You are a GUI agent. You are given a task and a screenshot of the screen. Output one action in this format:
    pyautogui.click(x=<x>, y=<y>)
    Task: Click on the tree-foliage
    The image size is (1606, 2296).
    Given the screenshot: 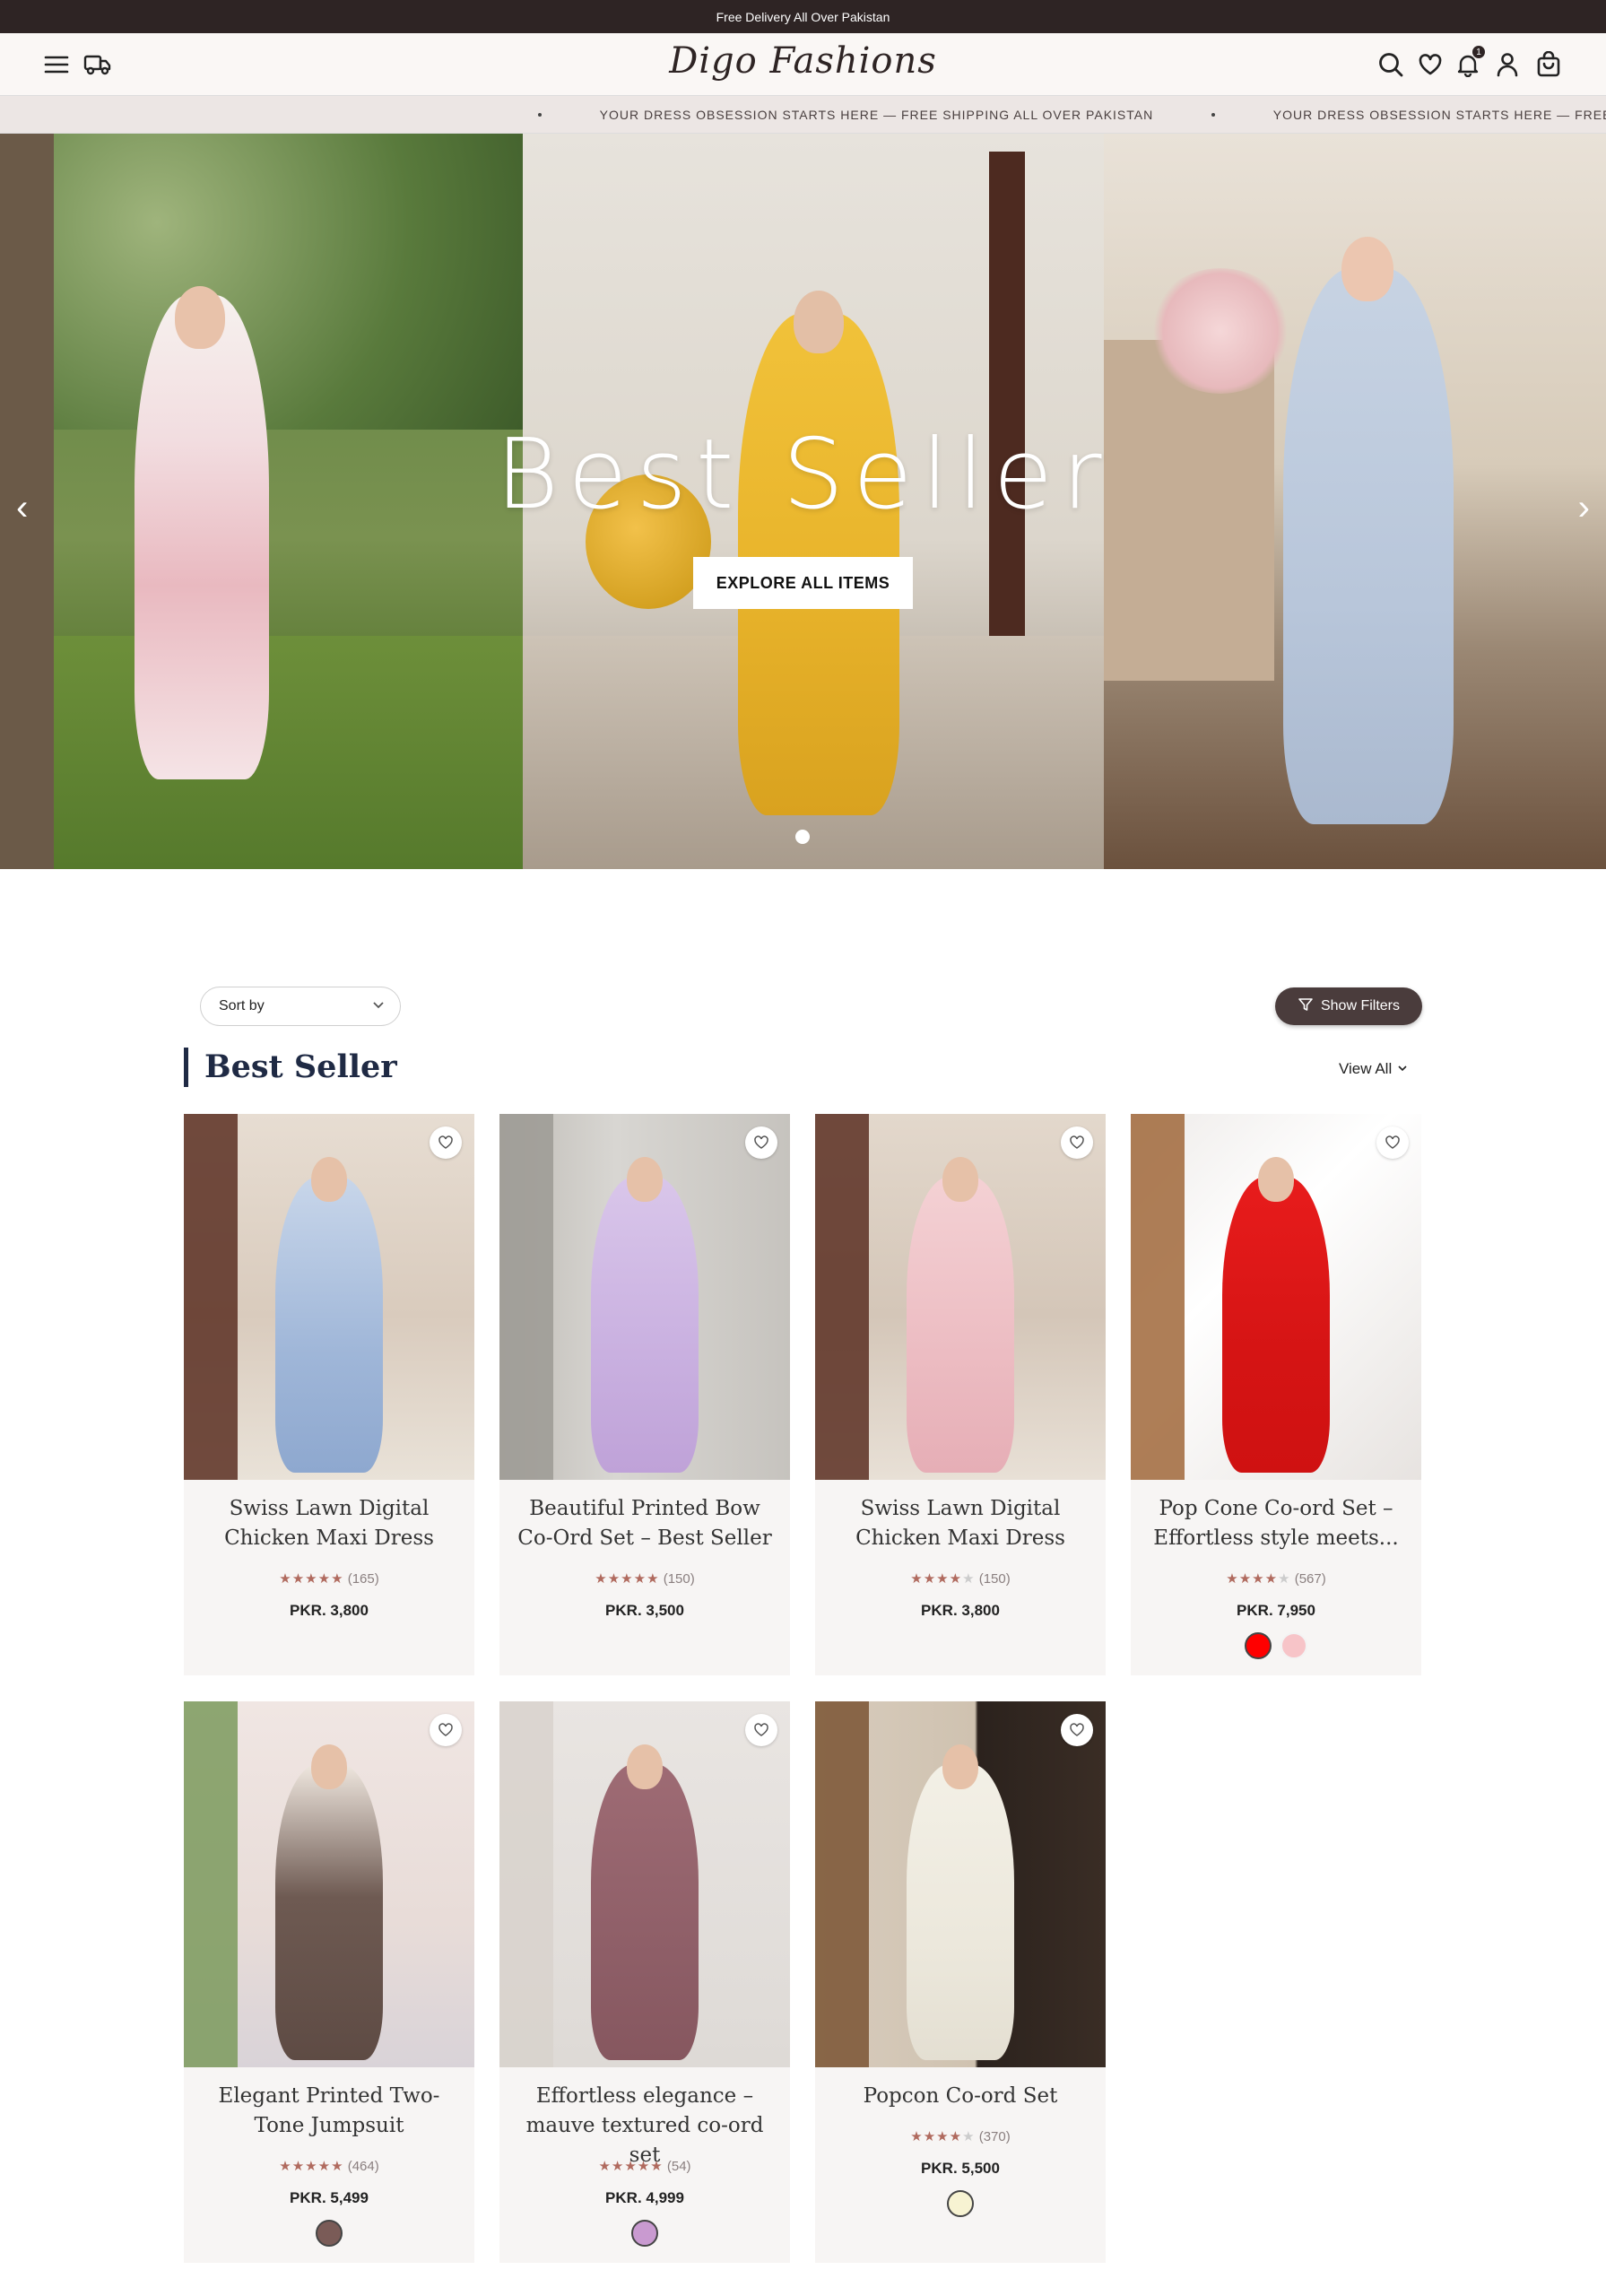 What is the action you would take?
    pyautogui.click(x=261, y=282)
    